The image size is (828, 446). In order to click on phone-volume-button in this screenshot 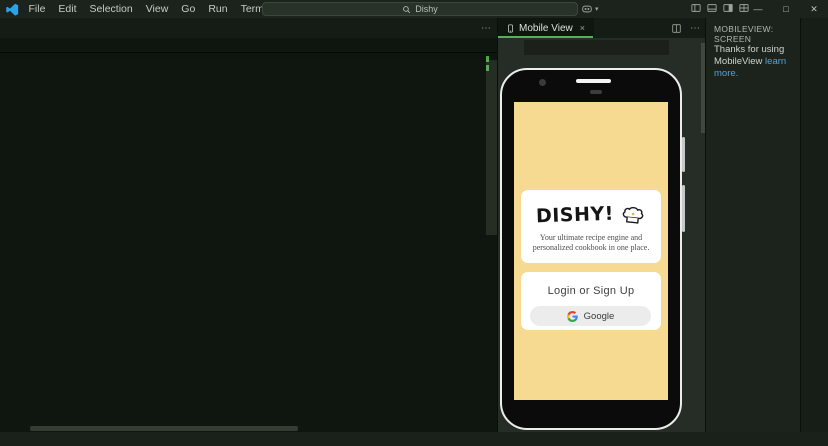, I will do `click(683, 154)`.